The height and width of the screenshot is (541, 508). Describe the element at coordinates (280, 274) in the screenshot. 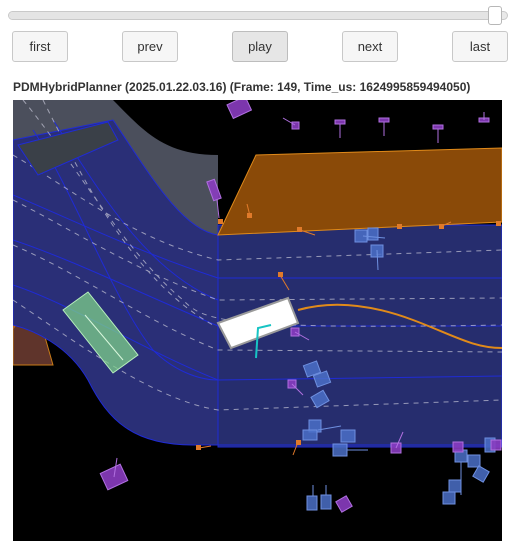

I see `stop-marker-ego` at that location.